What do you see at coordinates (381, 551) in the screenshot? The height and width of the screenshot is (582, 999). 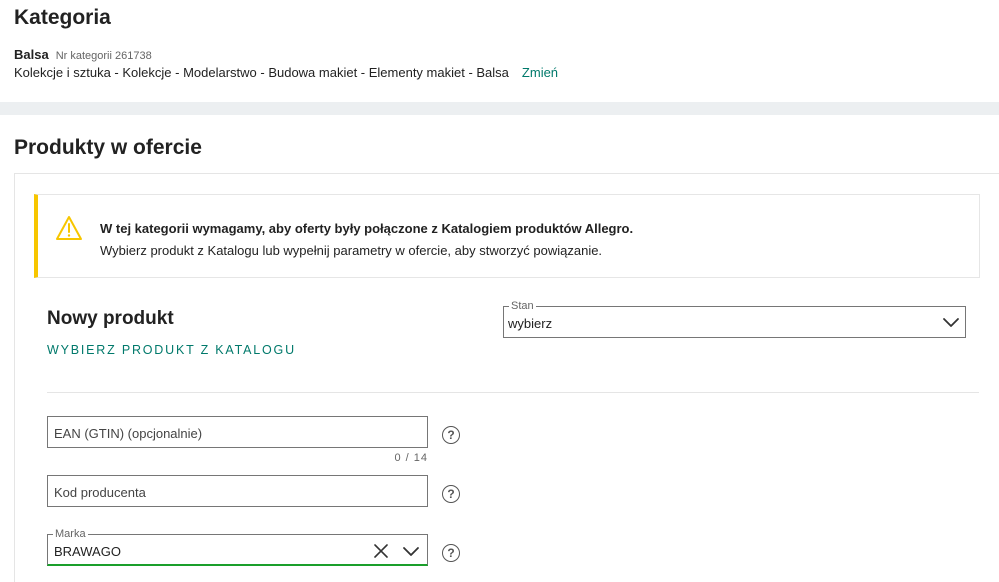 I see `close-icon` at bounding box center [381, 551].